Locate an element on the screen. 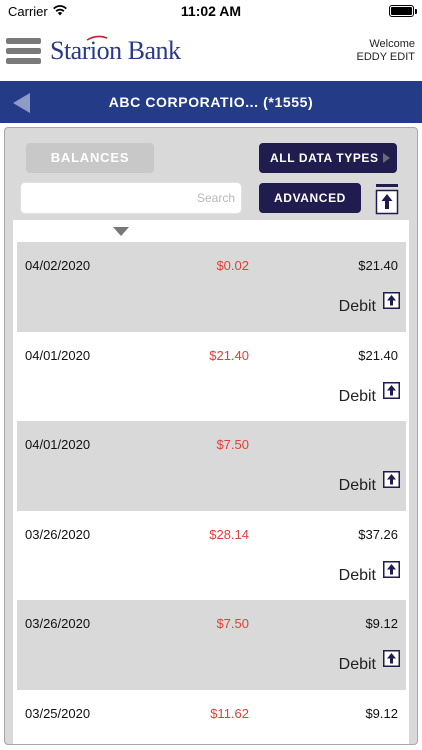  hamburger-menu-icon is located at coordinates (23, 51).